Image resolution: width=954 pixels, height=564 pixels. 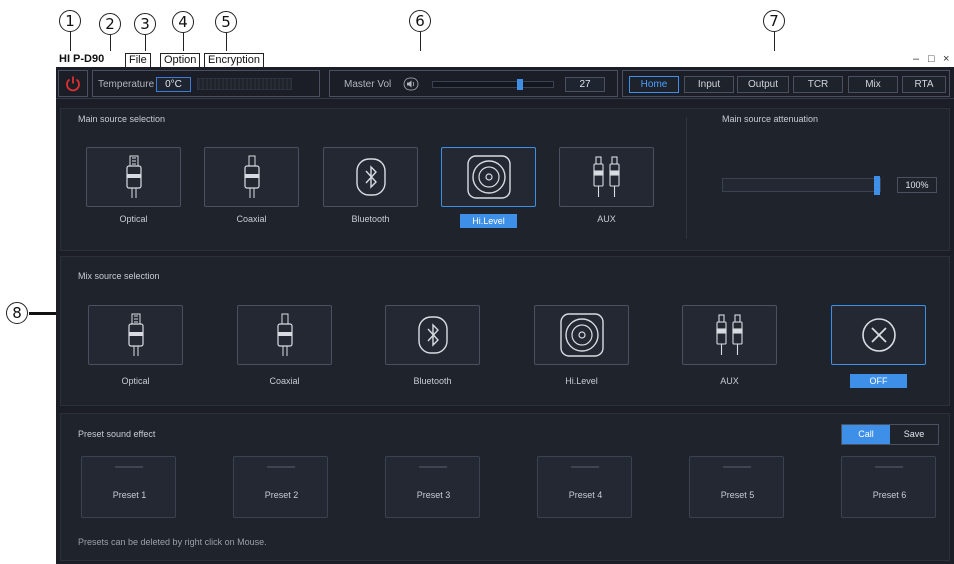 I want to click on callout-2: 2, so click(x=110, y=24).